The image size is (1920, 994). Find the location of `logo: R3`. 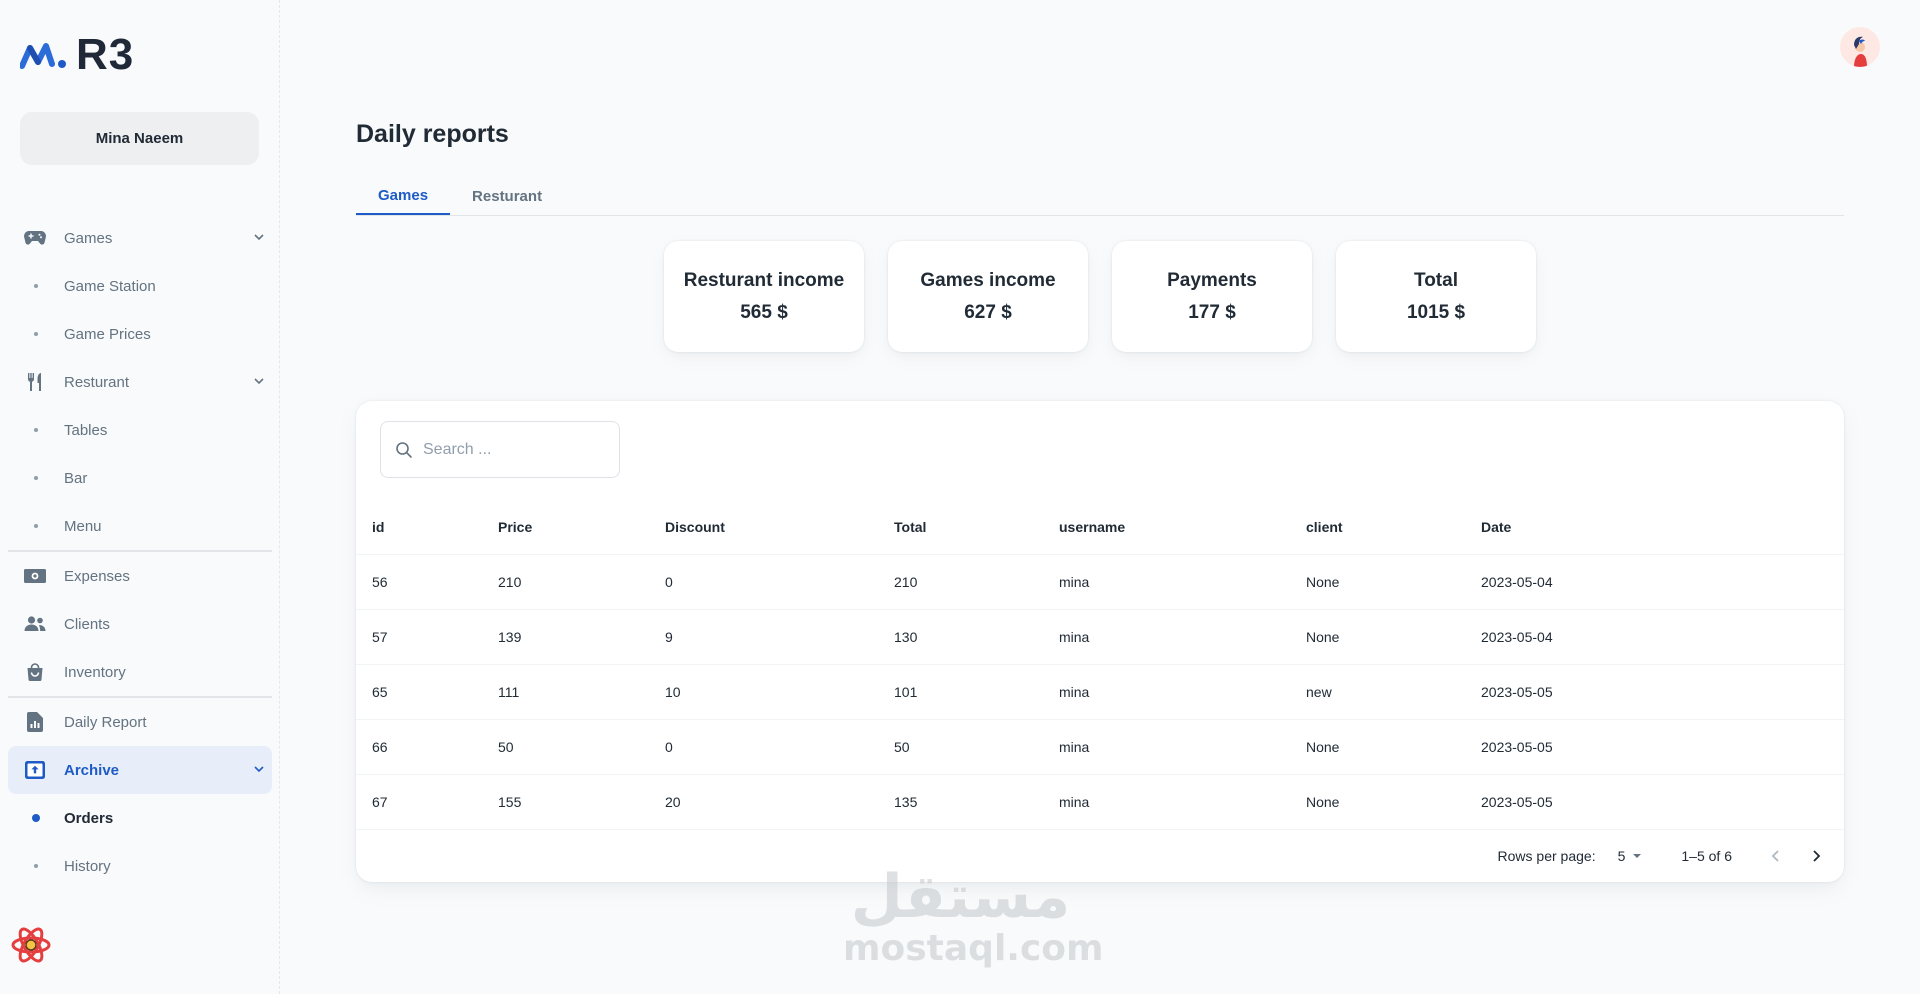

logo: R3 is located at coordinates (77, 55).